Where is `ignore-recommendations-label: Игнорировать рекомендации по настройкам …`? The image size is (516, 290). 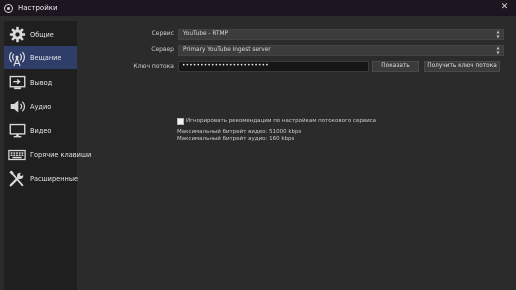 ignore-recommendations-label: Игнорировать рекомендации по настройкам … is located at coordinates (281, 121).